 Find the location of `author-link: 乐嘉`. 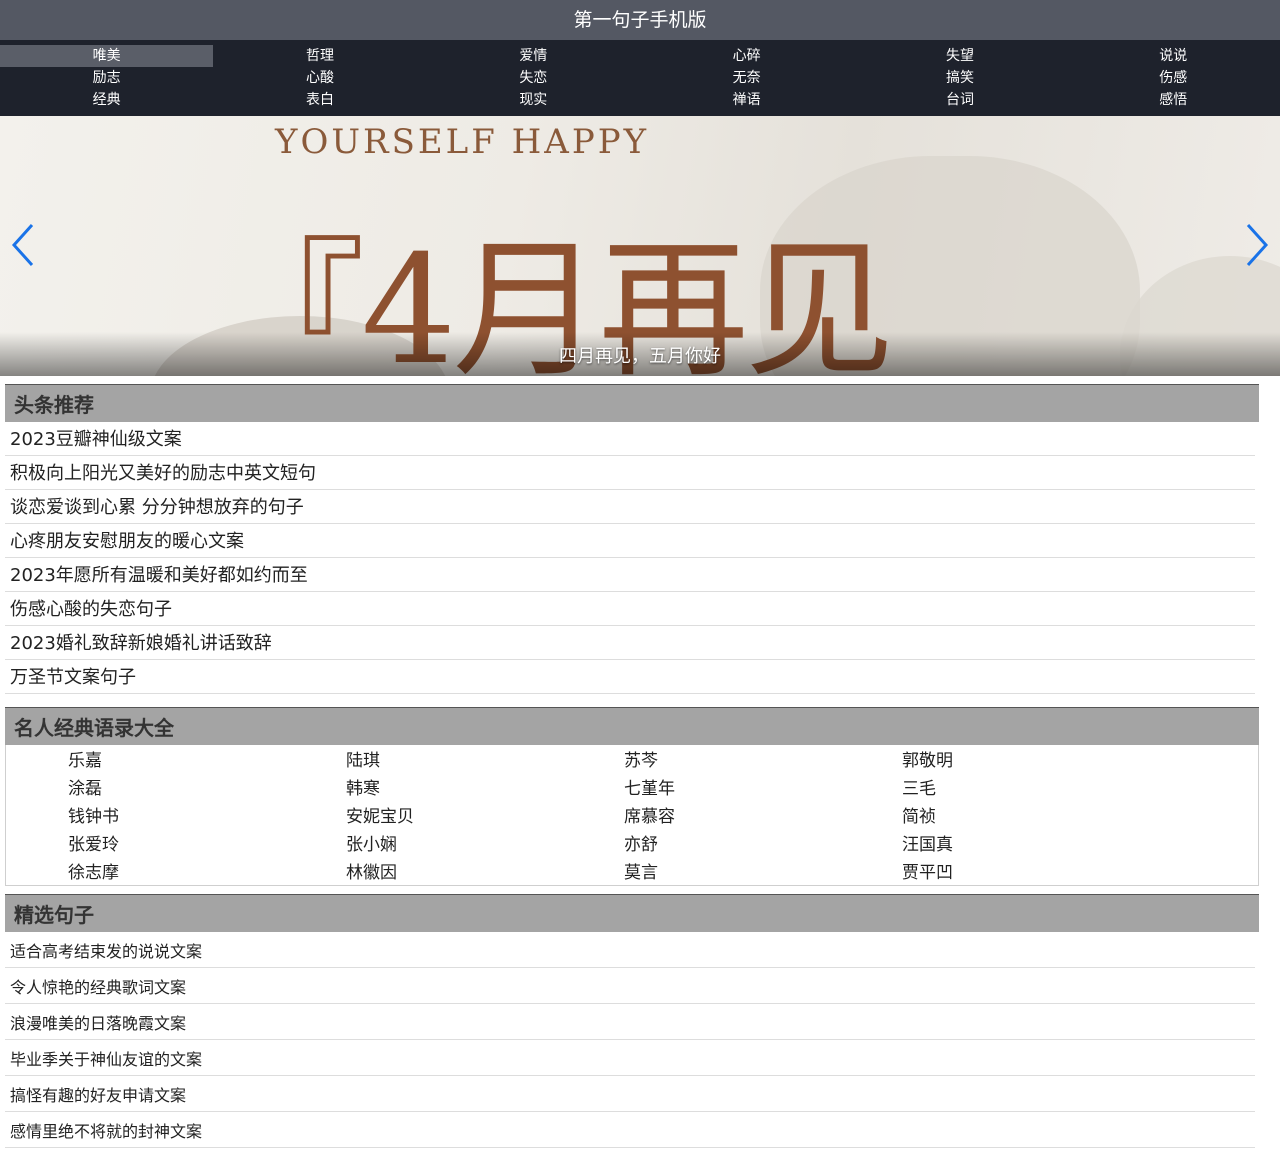

author-link: 乐嘉 is located at coordinates (207, 761).